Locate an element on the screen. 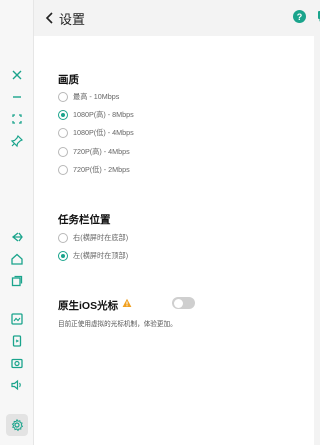 The image size is (320, 445). quality-option-label: 720P(低) - 2Mbps is located at coordinates (101, 169).